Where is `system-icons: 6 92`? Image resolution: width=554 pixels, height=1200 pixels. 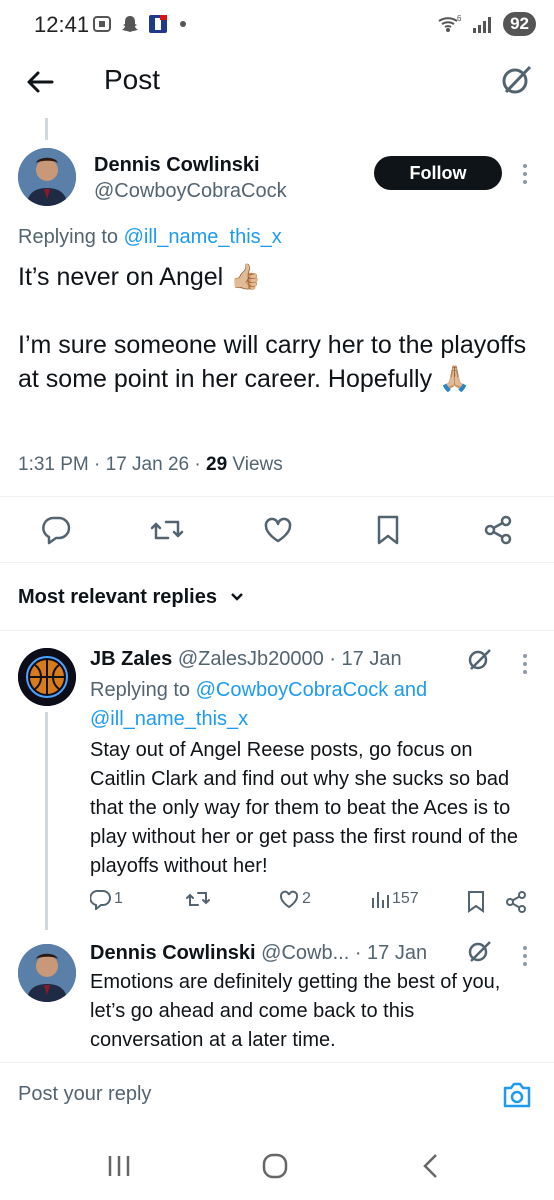
system-icons: 6 92 is located at coordinates (486, 24).